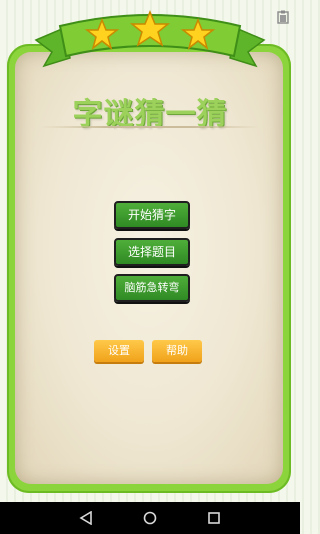  Describe the element at coordinates (283, 17) in the screenshot. I see `clipboard-icon` at that location.